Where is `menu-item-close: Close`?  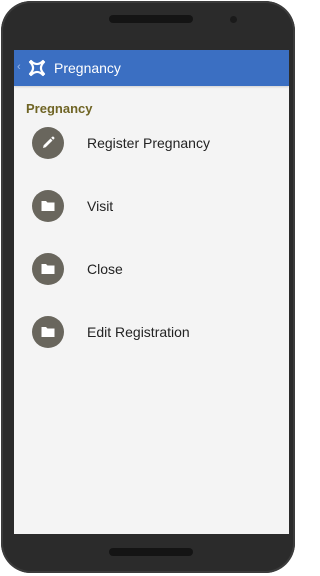 menu-item-close: Close is located at coordinates (150, 271).